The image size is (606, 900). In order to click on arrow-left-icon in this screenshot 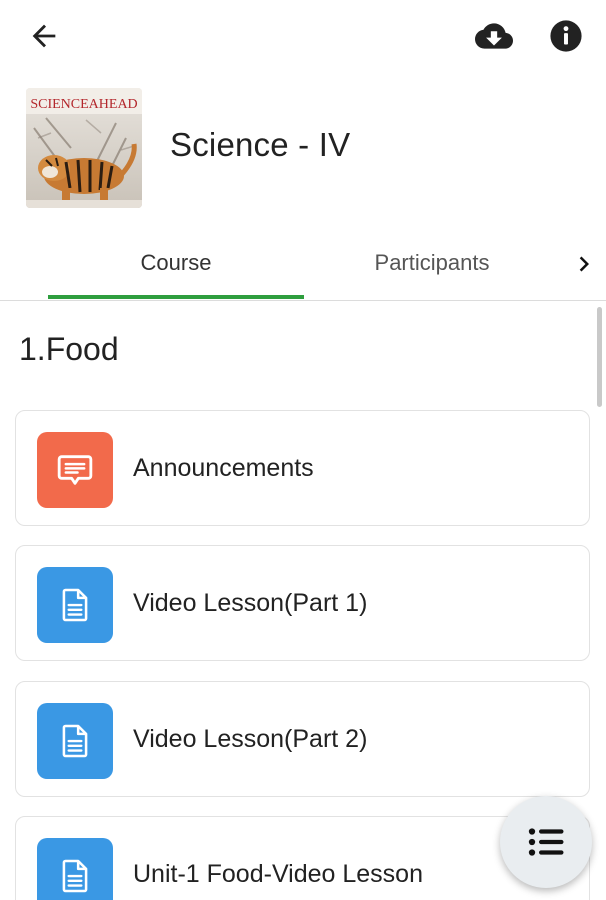, I will do `click(44, 36)`.